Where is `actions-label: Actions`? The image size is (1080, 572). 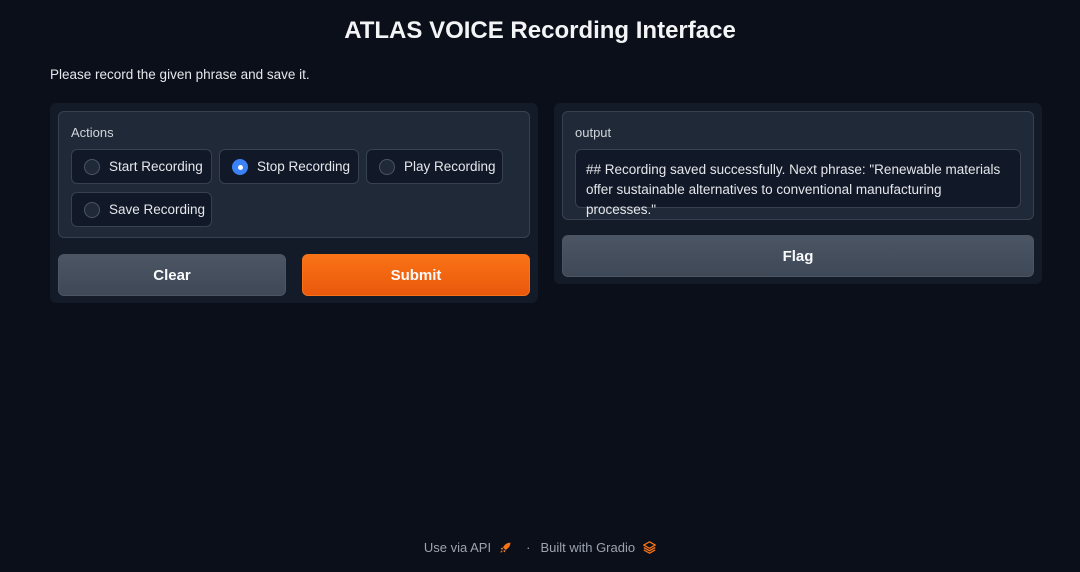
actions-label: Actions is located at coordinates (92, 132).